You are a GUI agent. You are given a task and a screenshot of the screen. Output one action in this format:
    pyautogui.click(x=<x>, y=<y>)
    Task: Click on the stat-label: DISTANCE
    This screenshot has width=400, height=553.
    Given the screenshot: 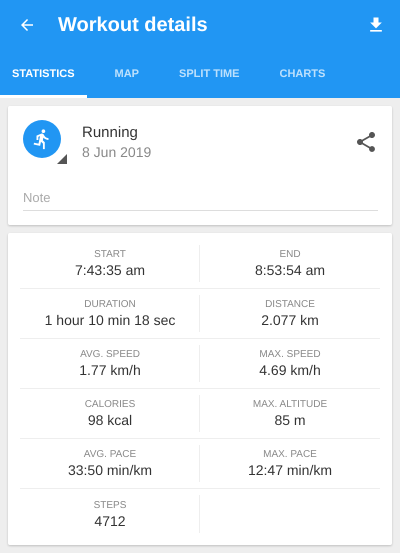 What is the action you would take?
    pyautogui.click(x=290, y=304)
    